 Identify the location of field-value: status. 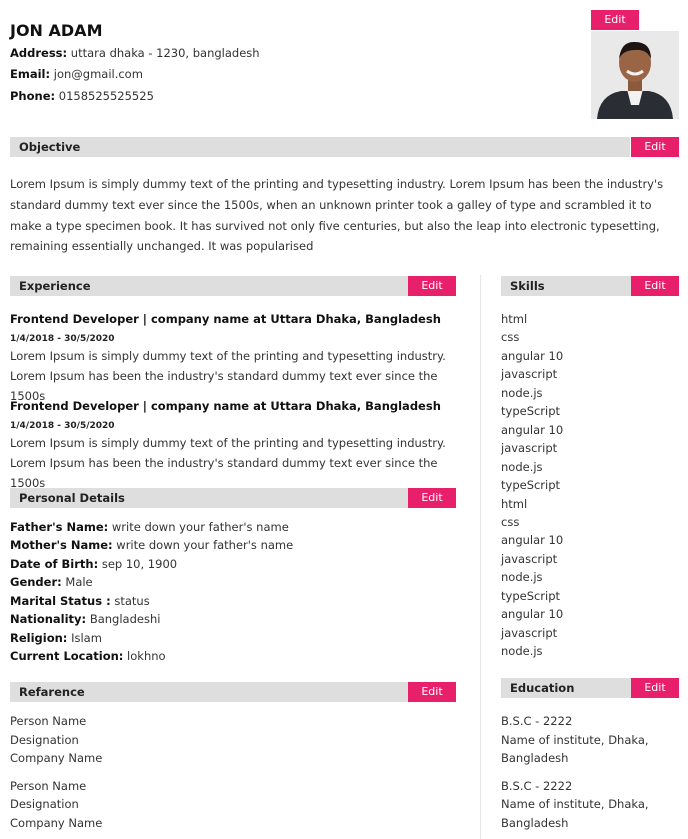
(132, 601).